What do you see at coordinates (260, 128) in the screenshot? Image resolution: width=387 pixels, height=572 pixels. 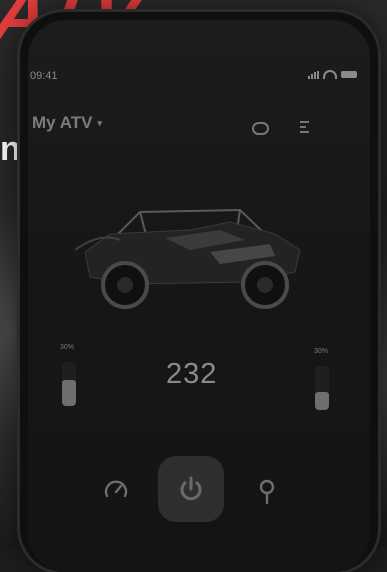 I see `connect-icon` at bounding box center [260, 128].